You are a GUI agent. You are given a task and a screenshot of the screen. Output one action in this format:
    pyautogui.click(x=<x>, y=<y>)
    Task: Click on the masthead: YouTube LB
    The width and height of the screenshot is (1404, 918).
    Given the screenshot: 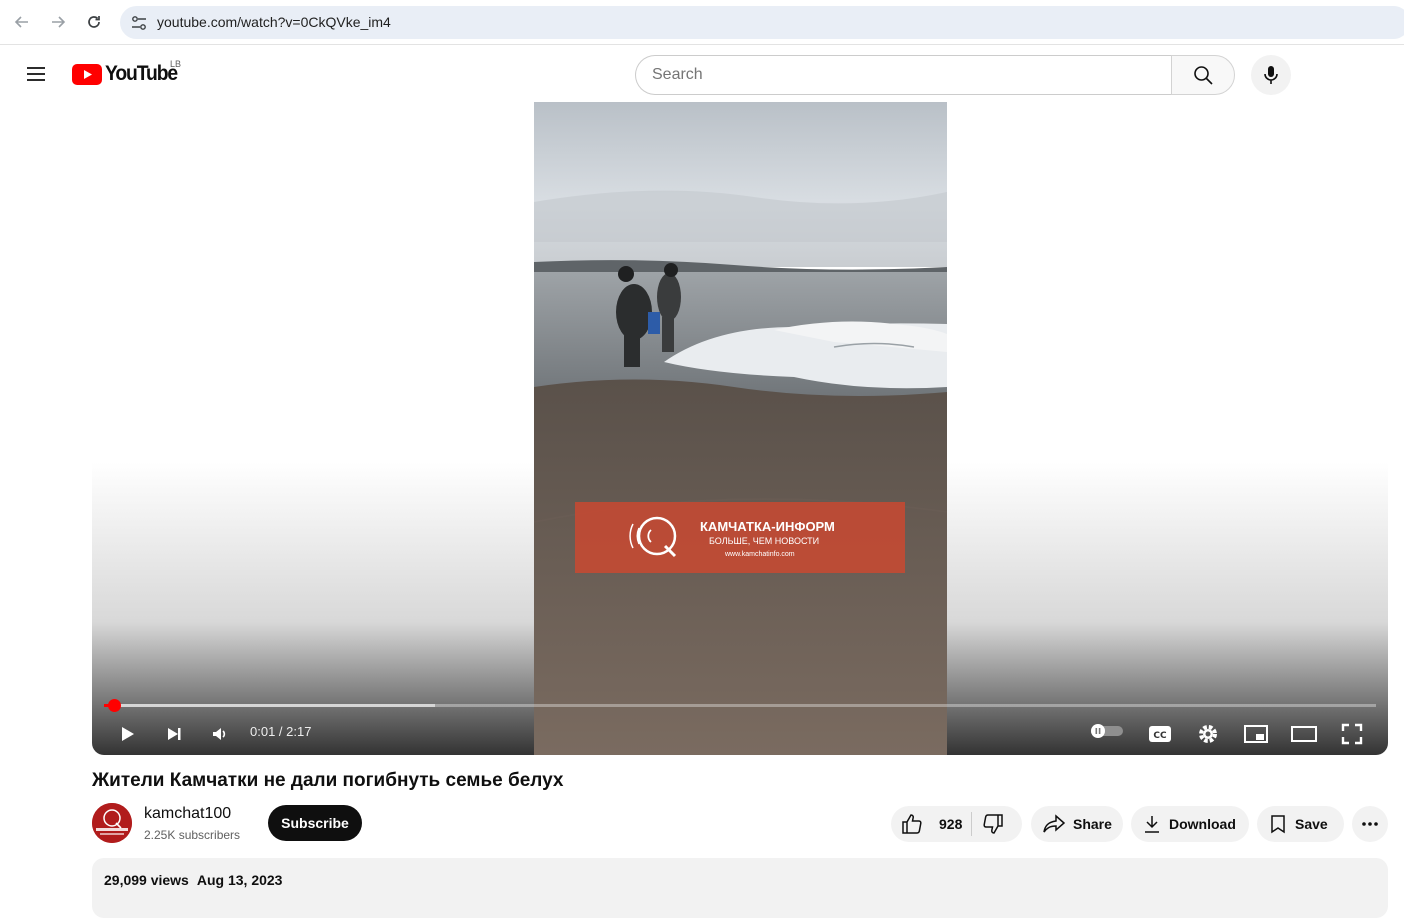 What is the action you would take?
    pyautogui.click(x=702, y=74)
    